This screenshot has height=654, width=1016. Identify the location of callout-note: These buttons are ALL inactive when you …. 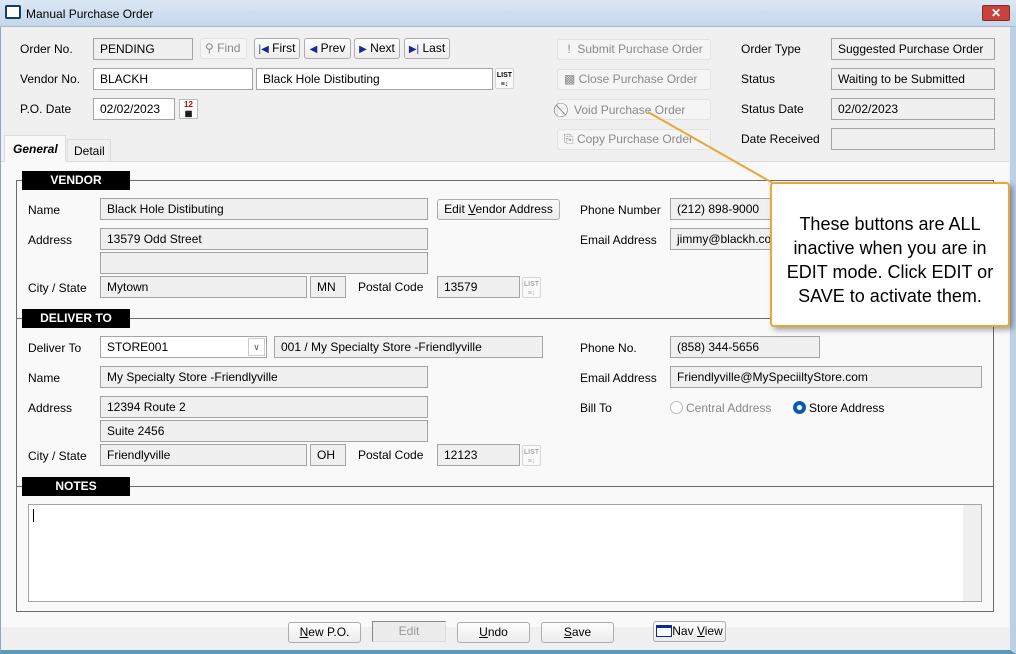
(890, 254).